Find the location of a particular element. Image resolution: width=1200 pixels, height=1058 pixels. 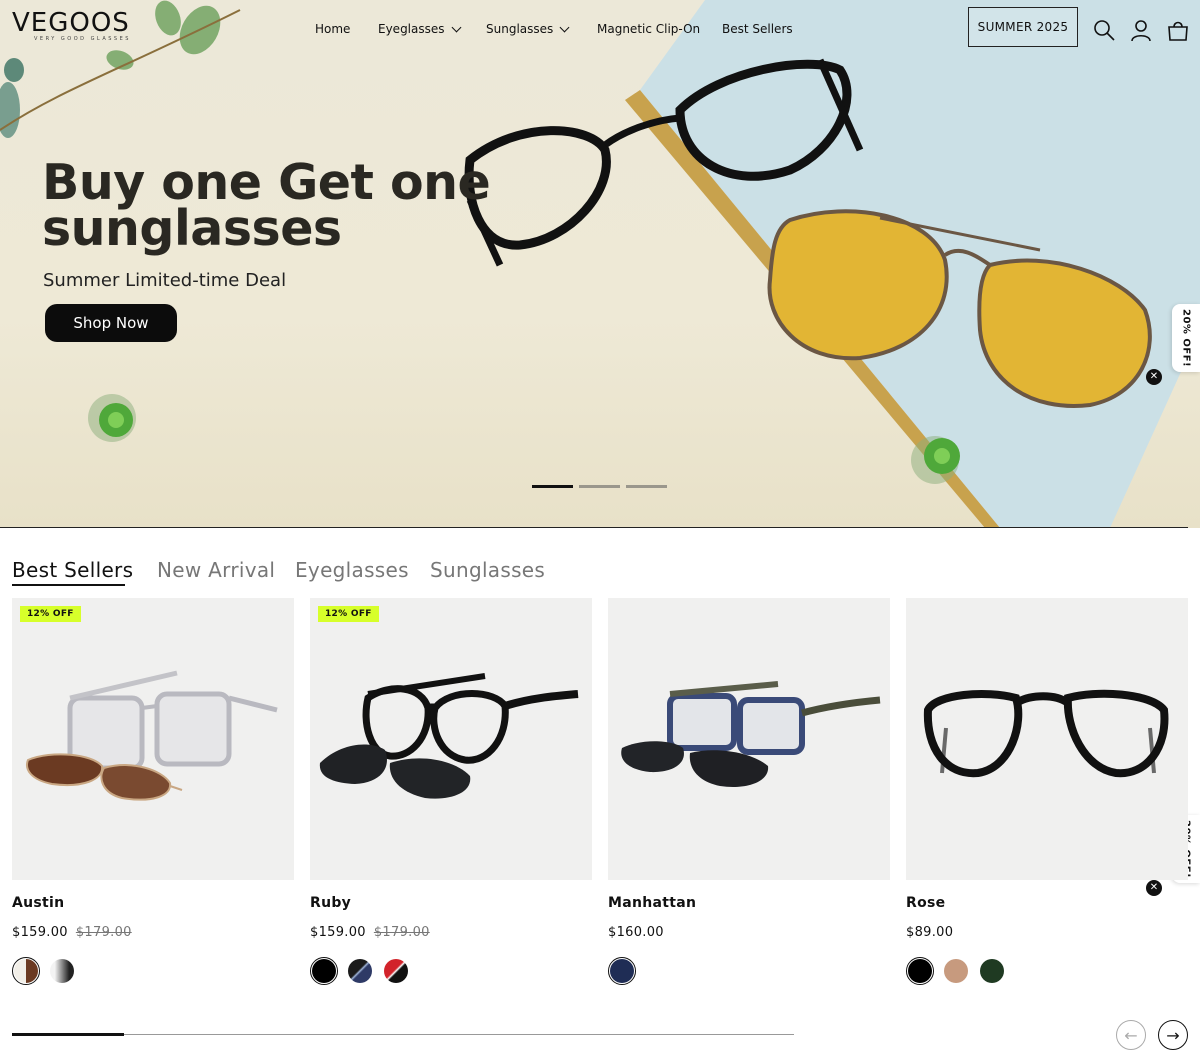

product-card: Manhattan $160.00 is located at coordinates (749, 791).